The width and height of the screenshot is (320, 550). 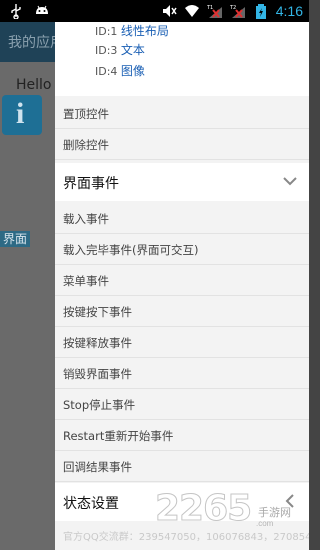 I want to click on id-item-label: 线性布局, so click(x=145, y=31).